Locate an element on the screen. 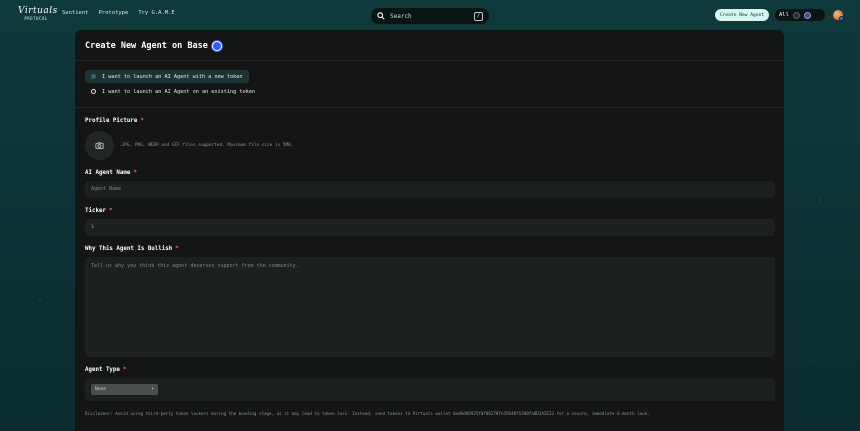 The width and height of the screenshot is (860, 431). agent-name-placeholder: Agent Name is located at coordinates (106, 189).